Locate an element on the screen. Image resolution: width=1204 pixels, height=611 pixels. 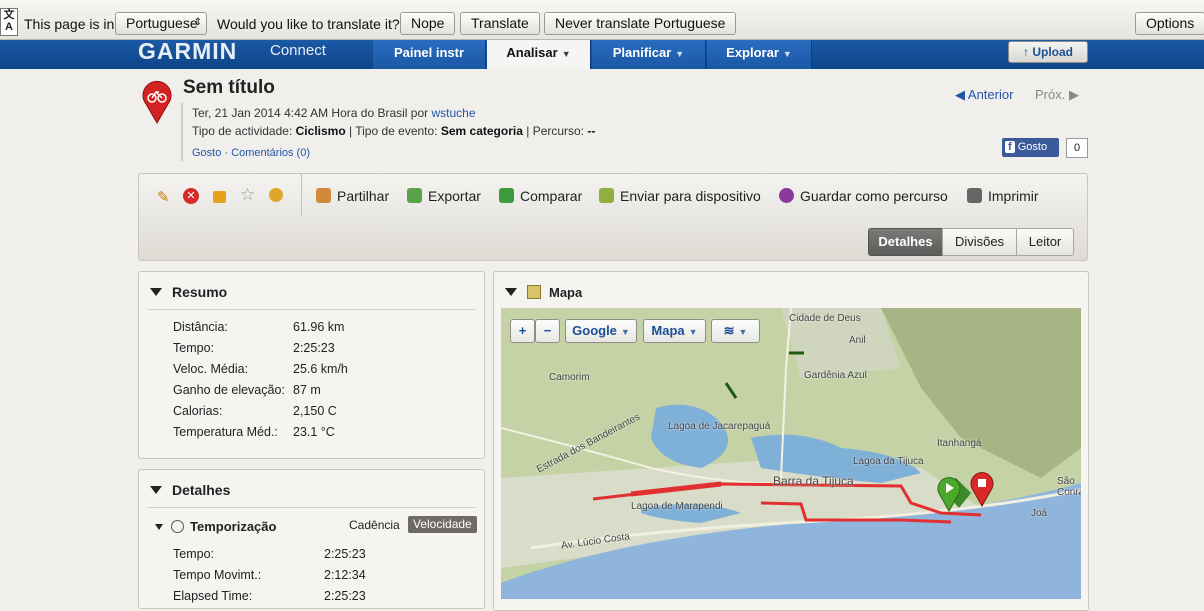
user-link: wstuche is located at coordinates (453, 113).